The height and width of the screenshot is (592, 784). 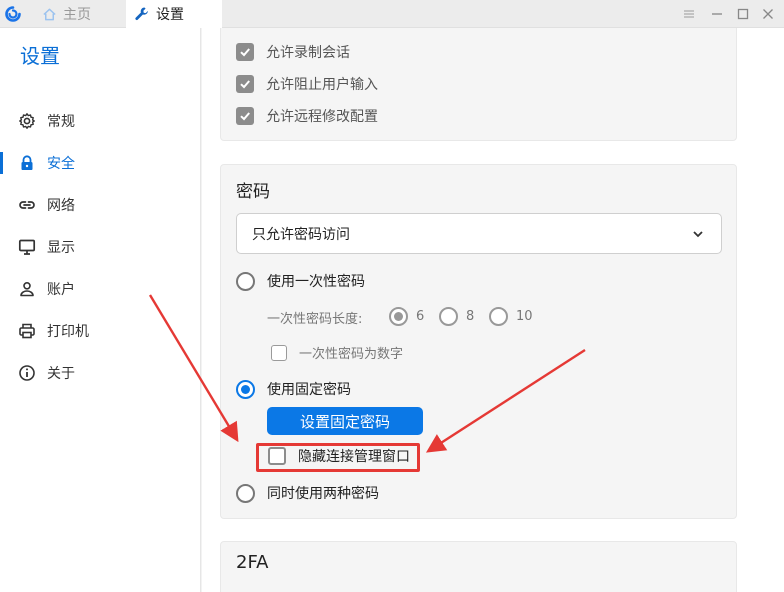 I want to click on sidebar-item-label: 关于, so click(x=61, y=374).